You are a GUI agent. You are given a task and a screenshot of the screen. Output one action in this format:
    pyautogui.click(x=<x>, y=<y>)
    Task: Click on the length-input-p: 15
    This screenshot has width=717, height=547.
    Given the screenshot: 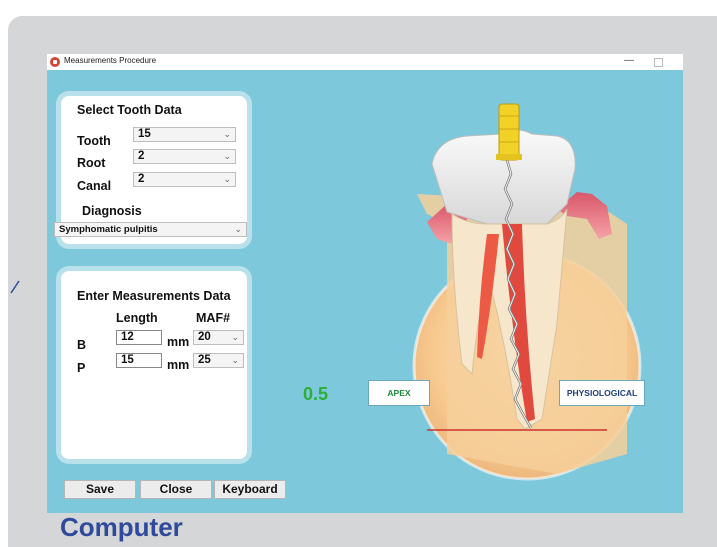 What is the action you would take?
    pyautogui.click(x=139, y=360)
    